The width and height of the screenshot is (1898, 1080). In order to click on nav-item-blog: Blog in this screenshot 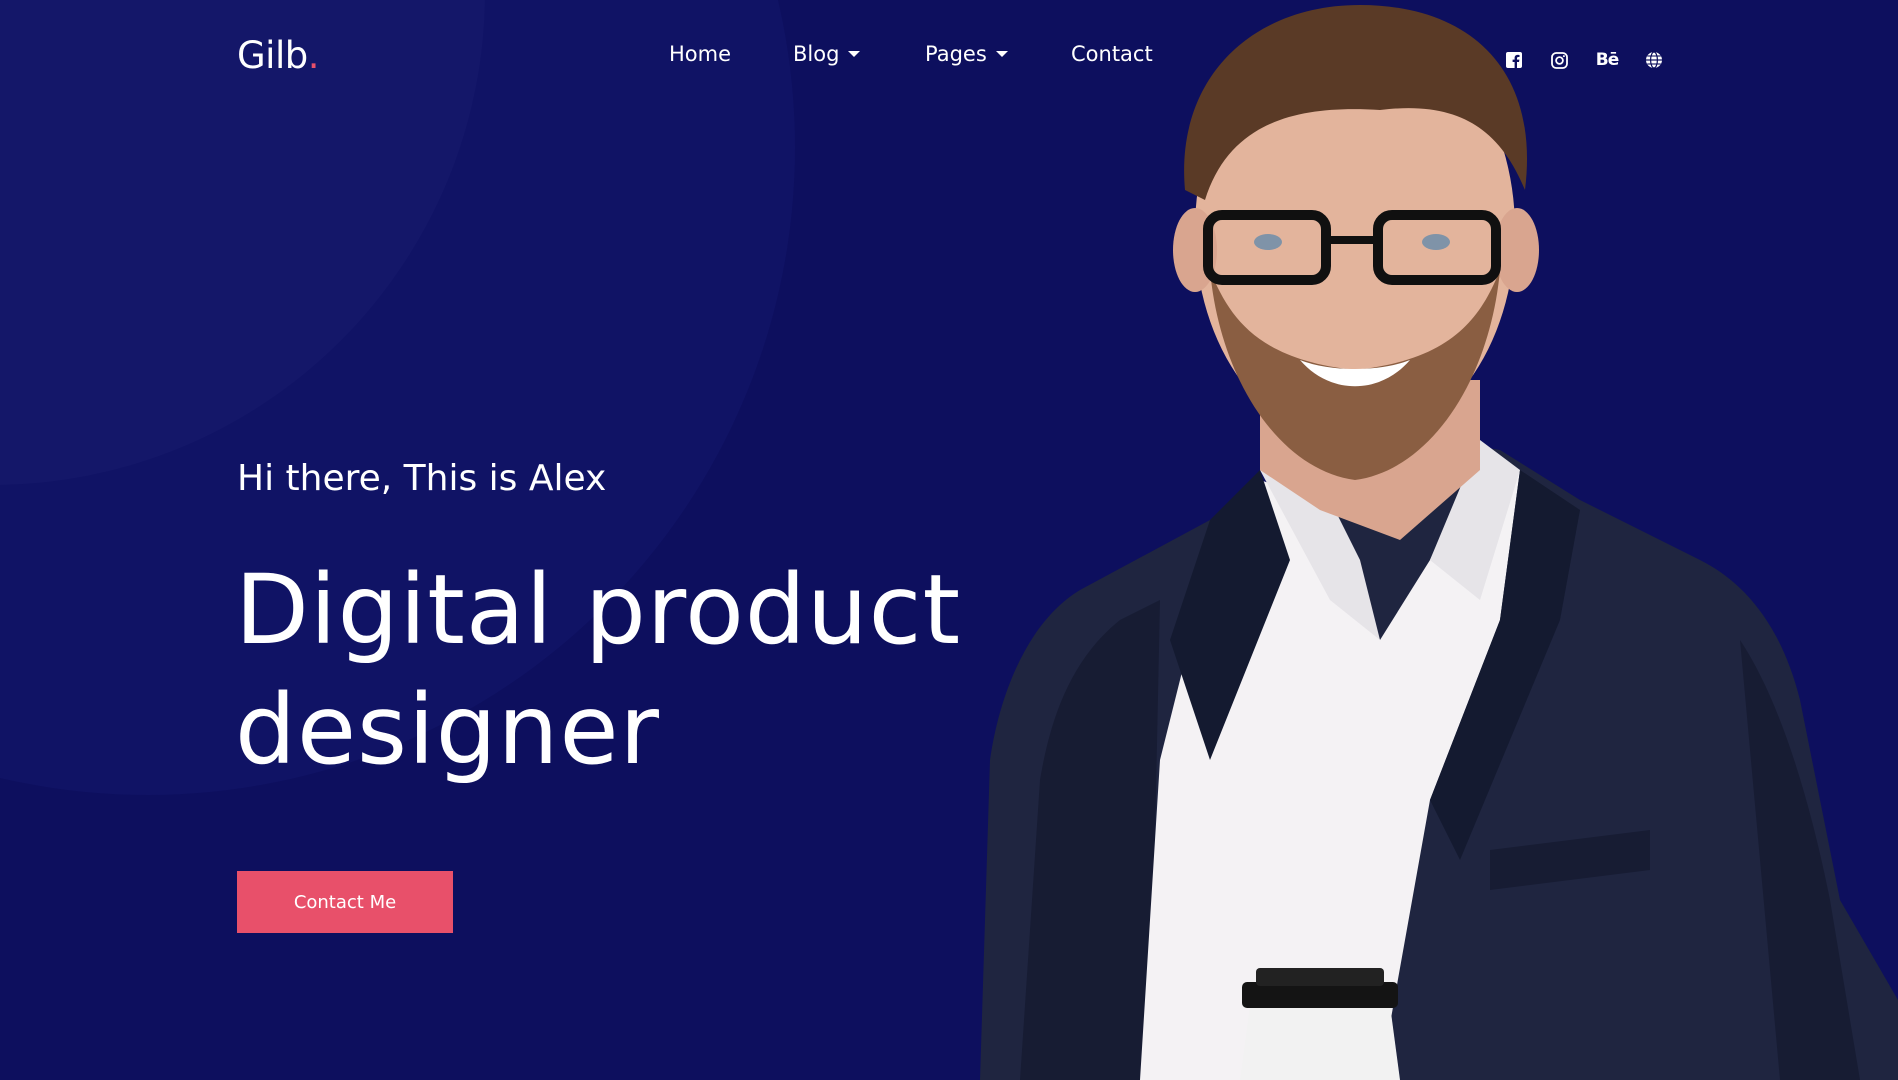, I will do `click(827, 54)`.